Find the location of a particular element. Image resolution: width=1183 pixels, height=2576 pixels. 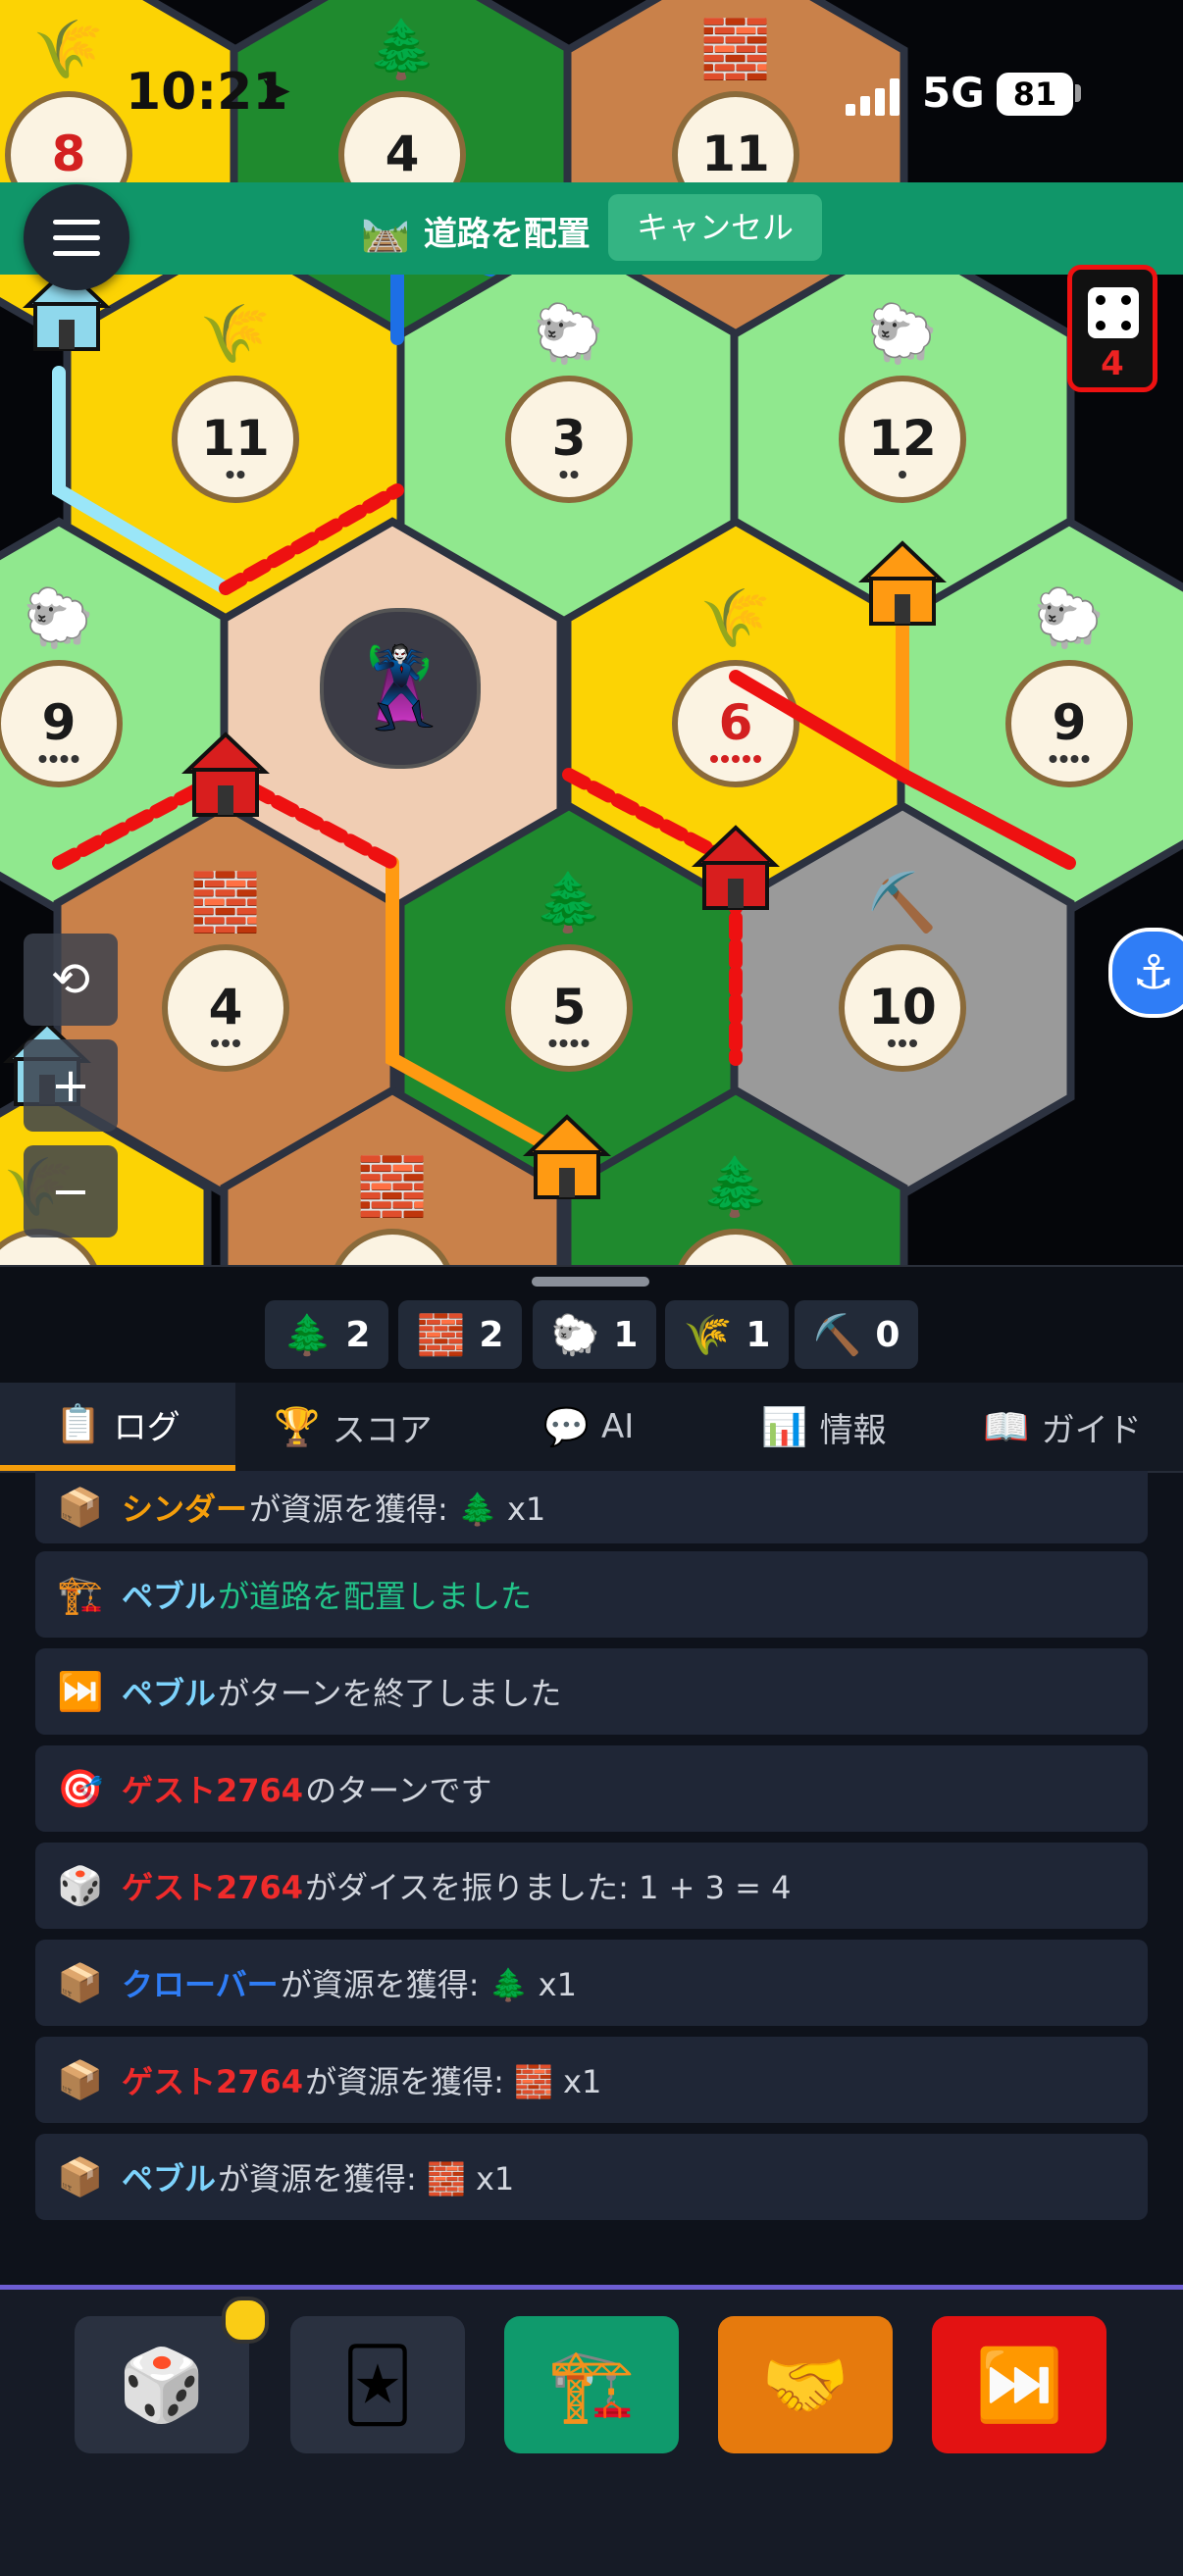

robber-avatar: 🦹 is located at coordinates (400, 688).